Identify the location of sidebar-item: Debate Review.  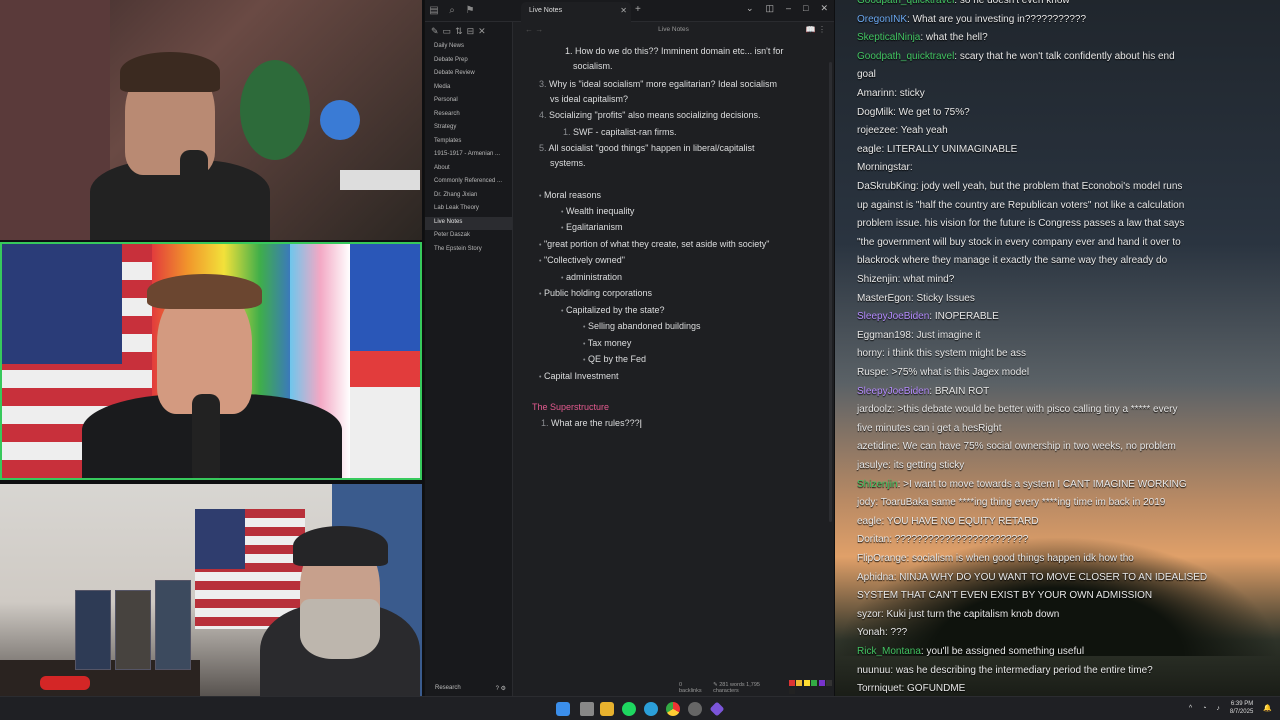
(468, 75).